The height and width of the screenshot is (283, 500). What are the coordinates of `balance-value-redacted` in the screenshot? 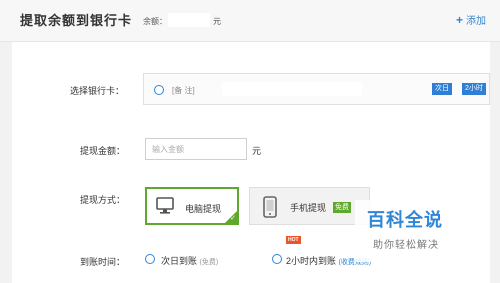 It's located at (189, 20).